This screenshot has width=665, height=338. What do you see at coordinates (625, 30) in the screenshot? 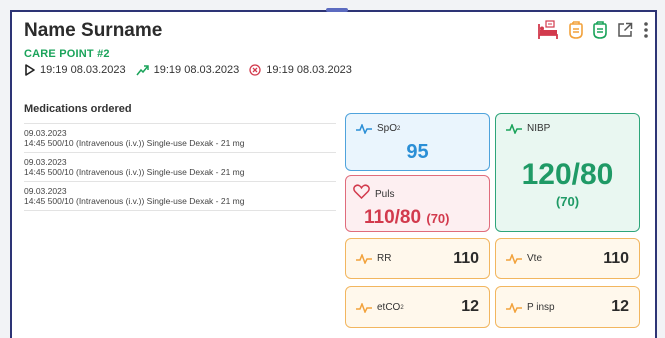
I see `open-external-icon` at bounding box center [625, 30].